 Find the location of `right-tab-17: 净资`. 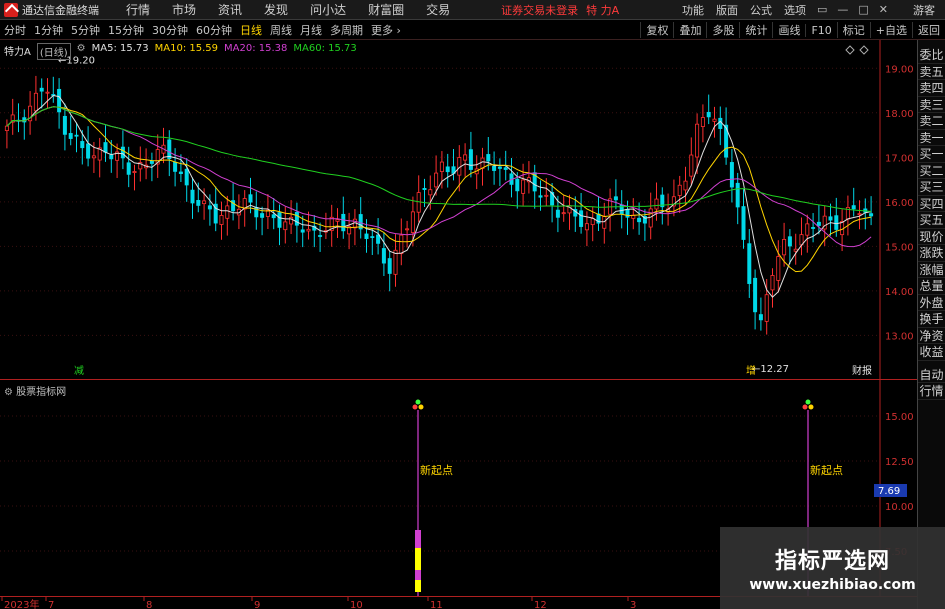

right-tab-17: 净资 is located at coordinates (931, 336).